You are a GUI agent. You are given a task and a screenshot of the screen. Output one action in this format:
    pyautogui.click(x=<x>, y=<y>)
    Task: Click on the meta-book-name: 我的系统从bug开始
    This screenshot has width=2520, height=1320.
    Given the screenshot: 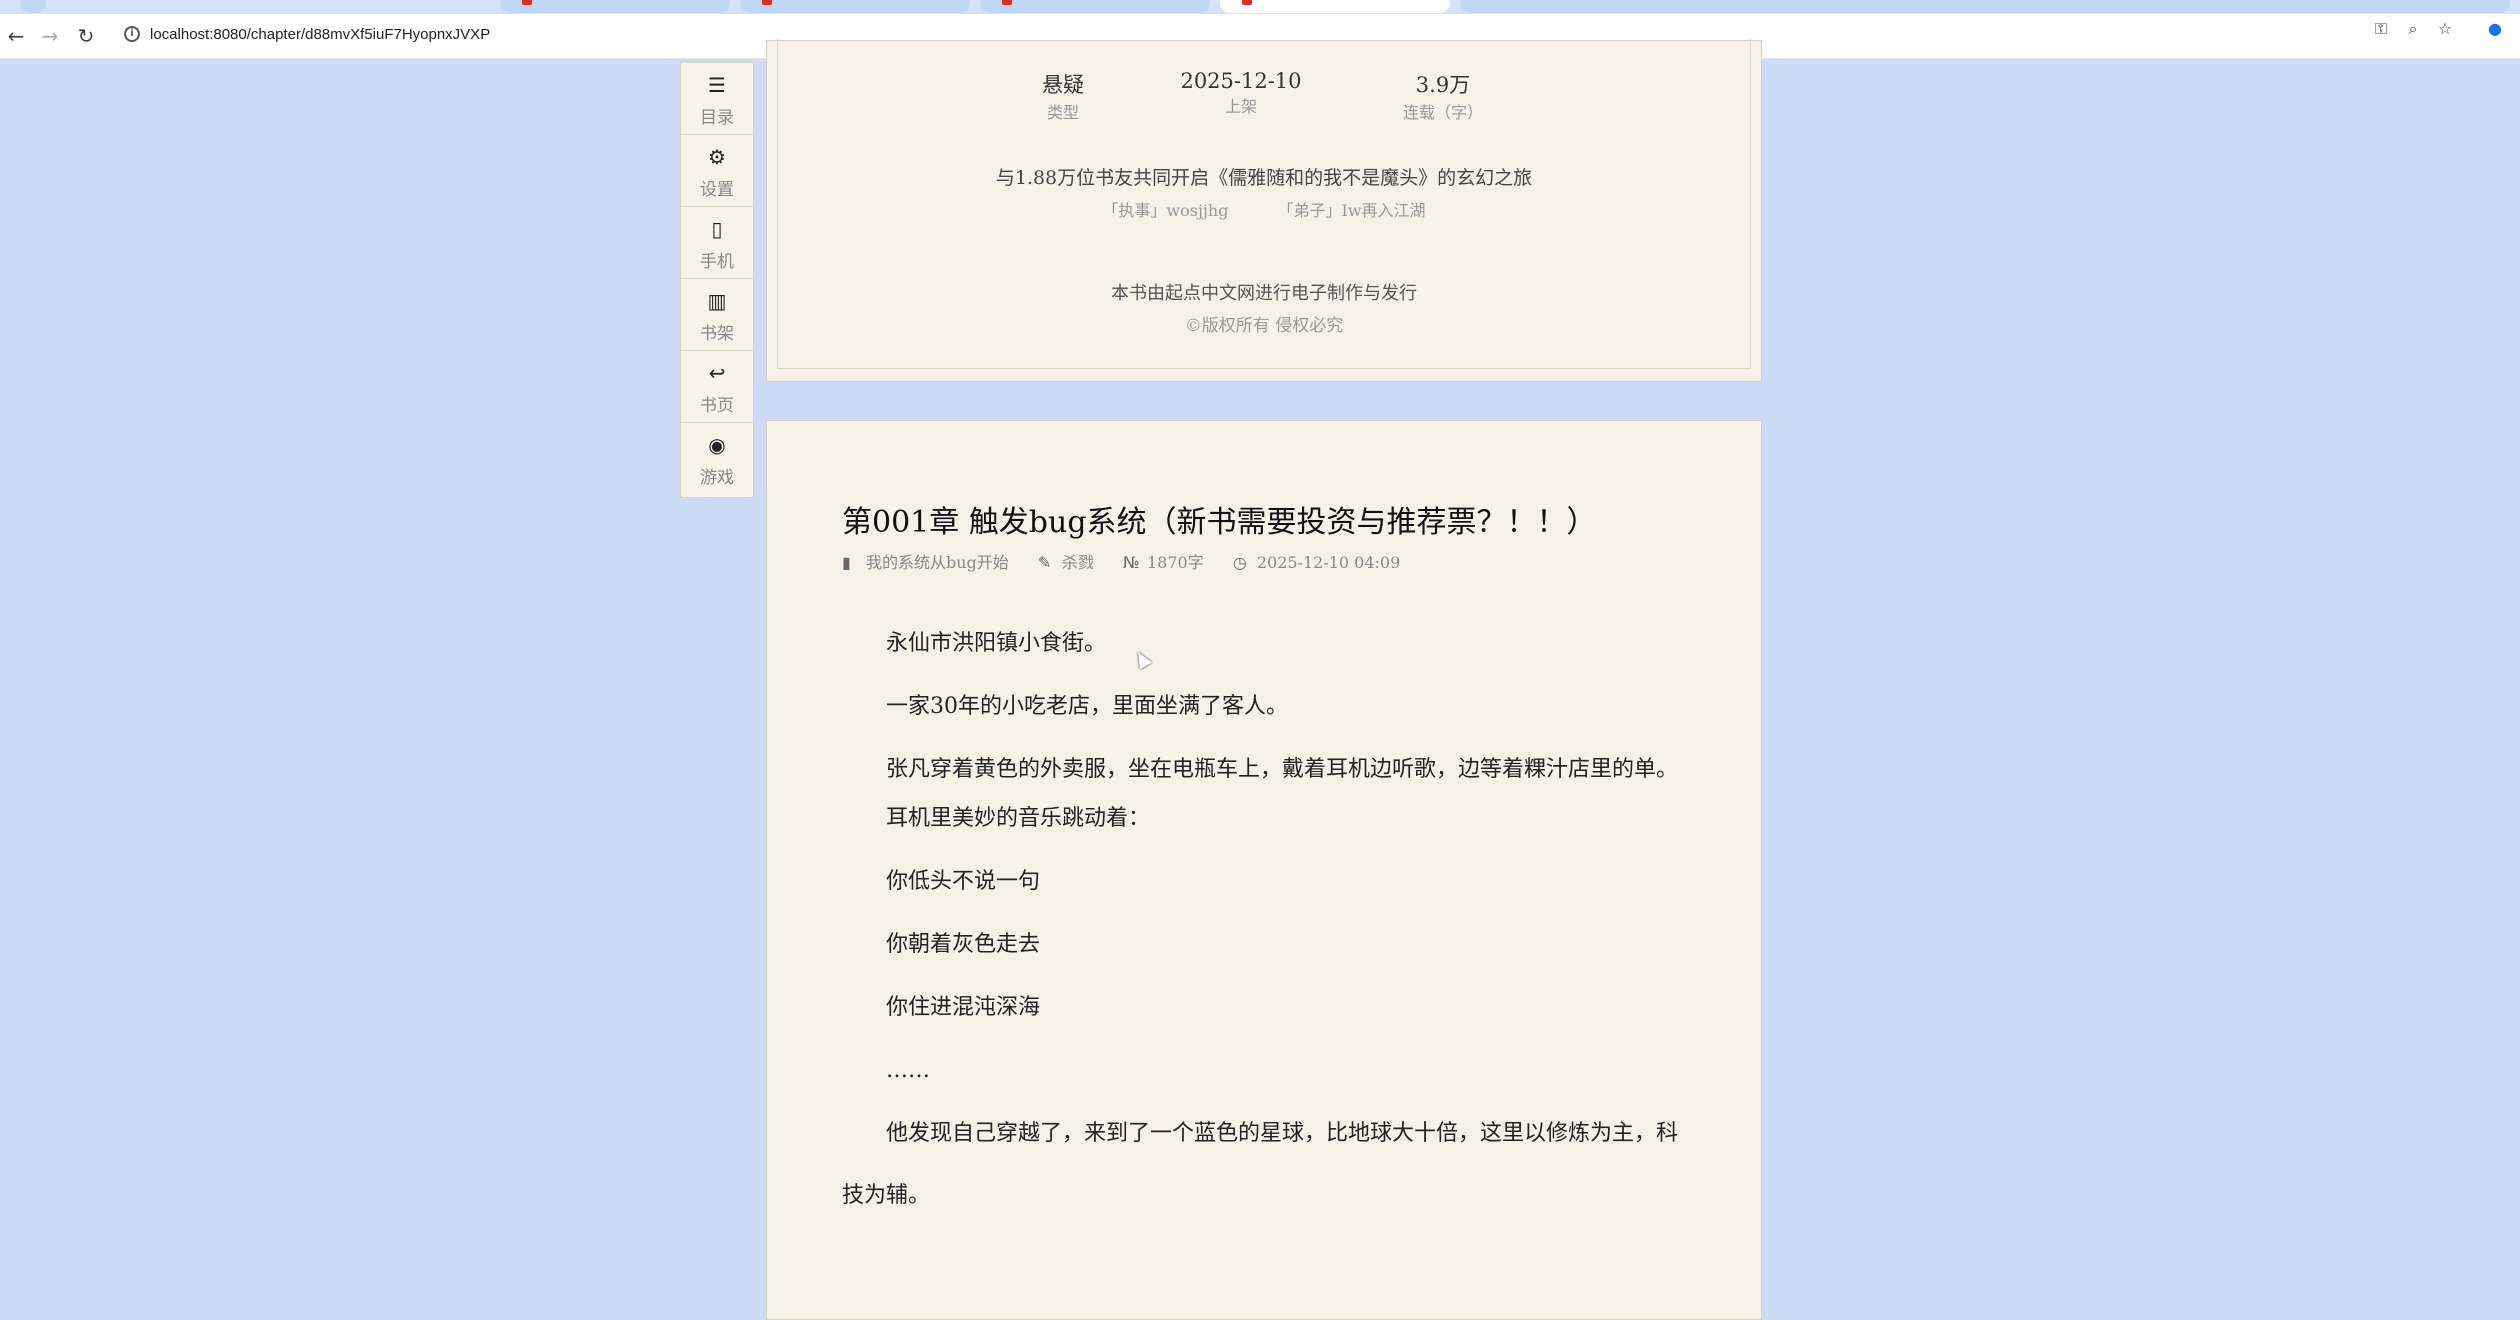 What is the action you would take?
    pyautogui.click(x=937, y=562)
    